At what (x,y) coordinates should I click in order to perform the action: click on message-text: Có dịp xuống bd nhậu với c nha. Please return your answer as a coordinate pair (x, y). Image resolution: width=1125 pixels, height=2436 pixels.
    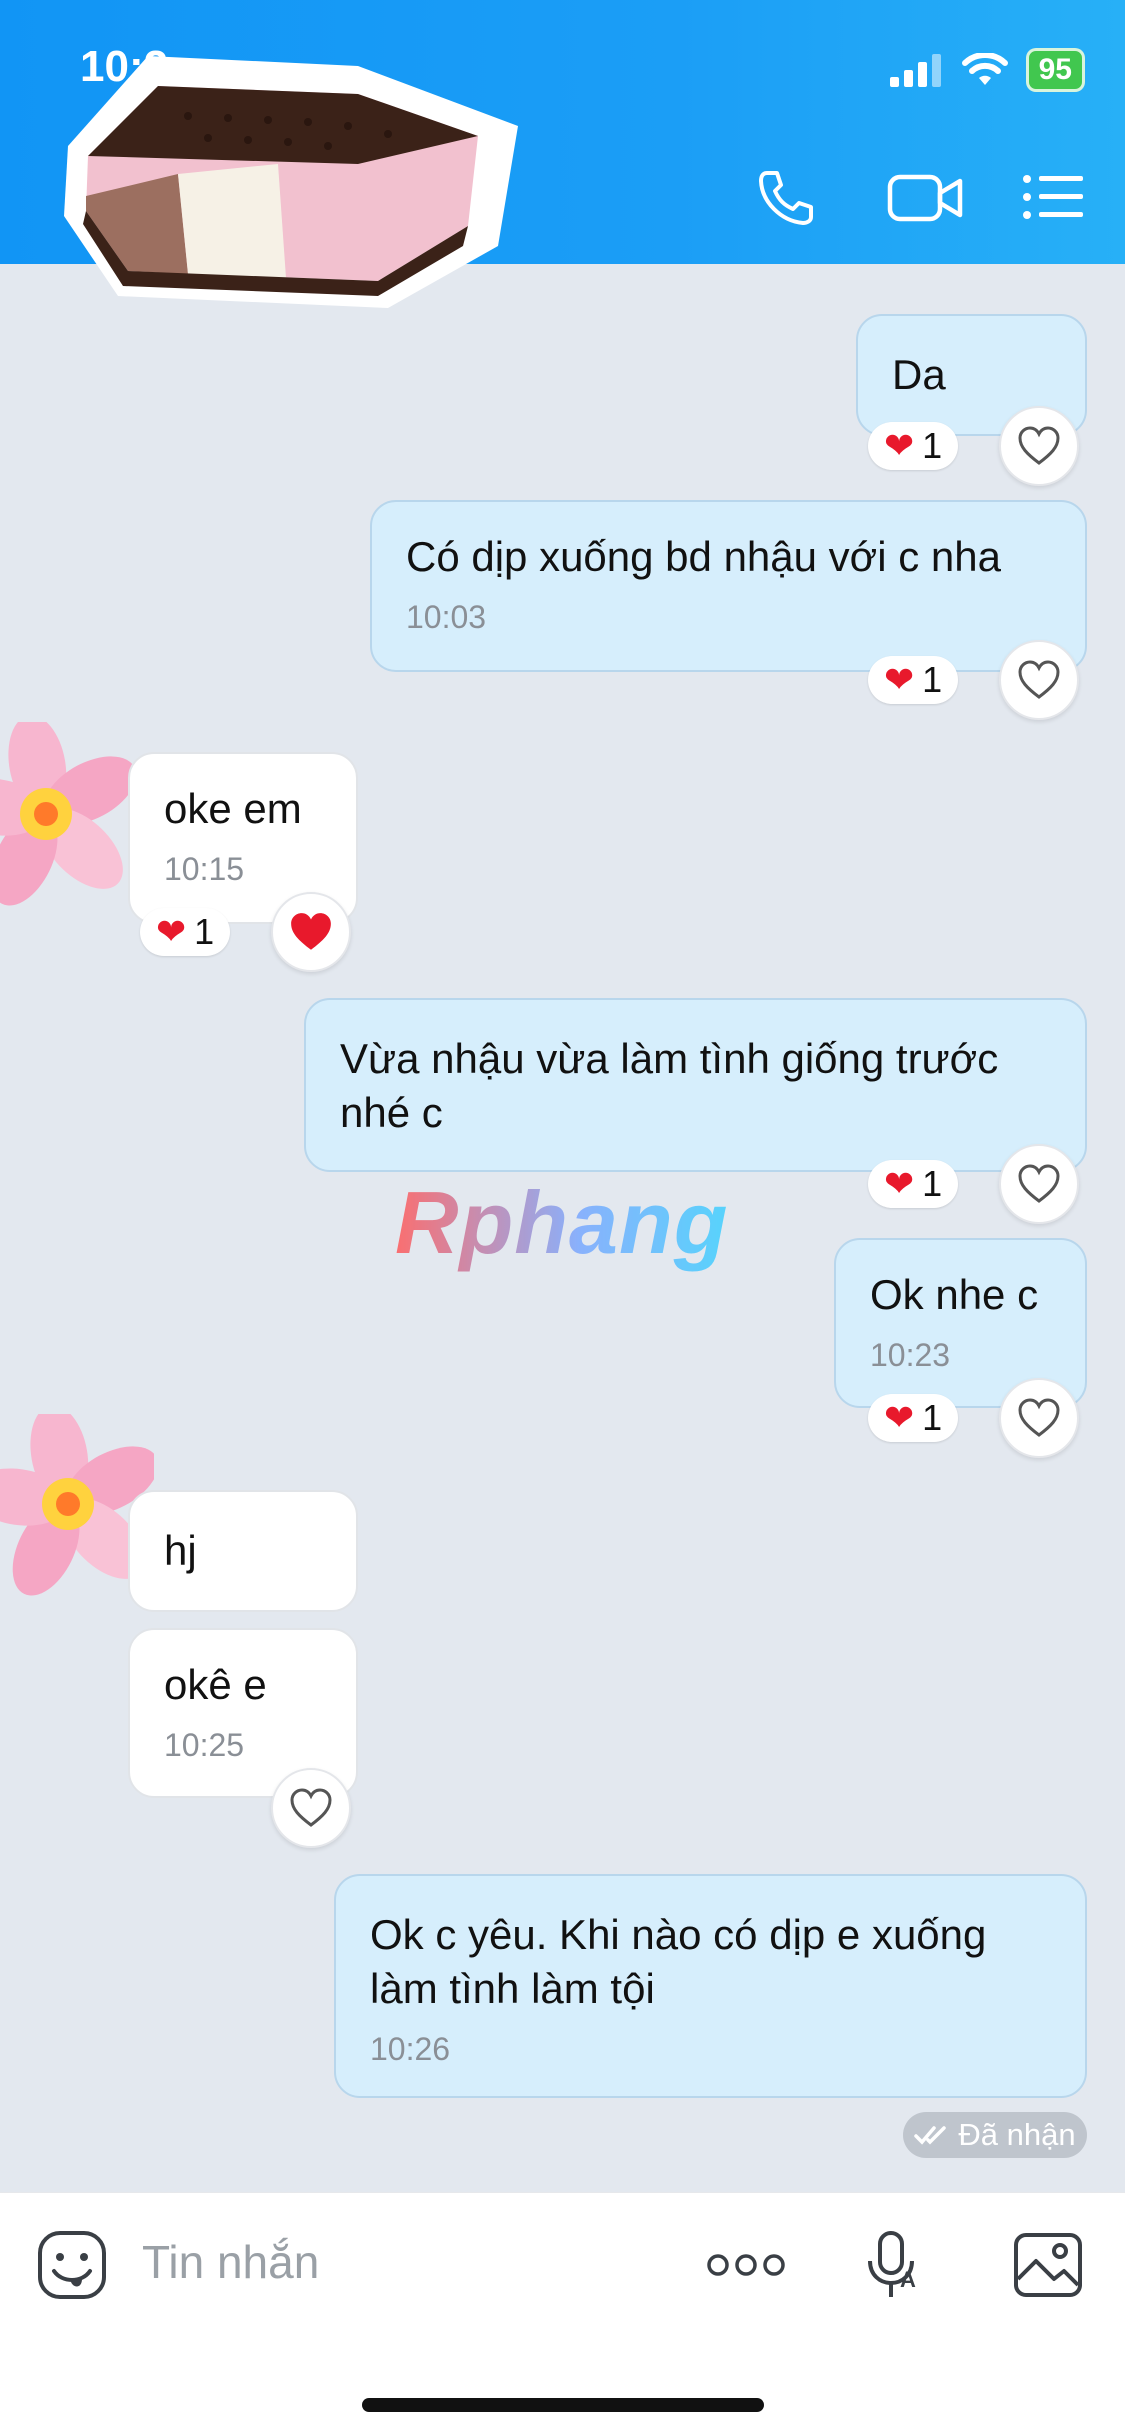
    Looking at the image, I should click on (703, 556).